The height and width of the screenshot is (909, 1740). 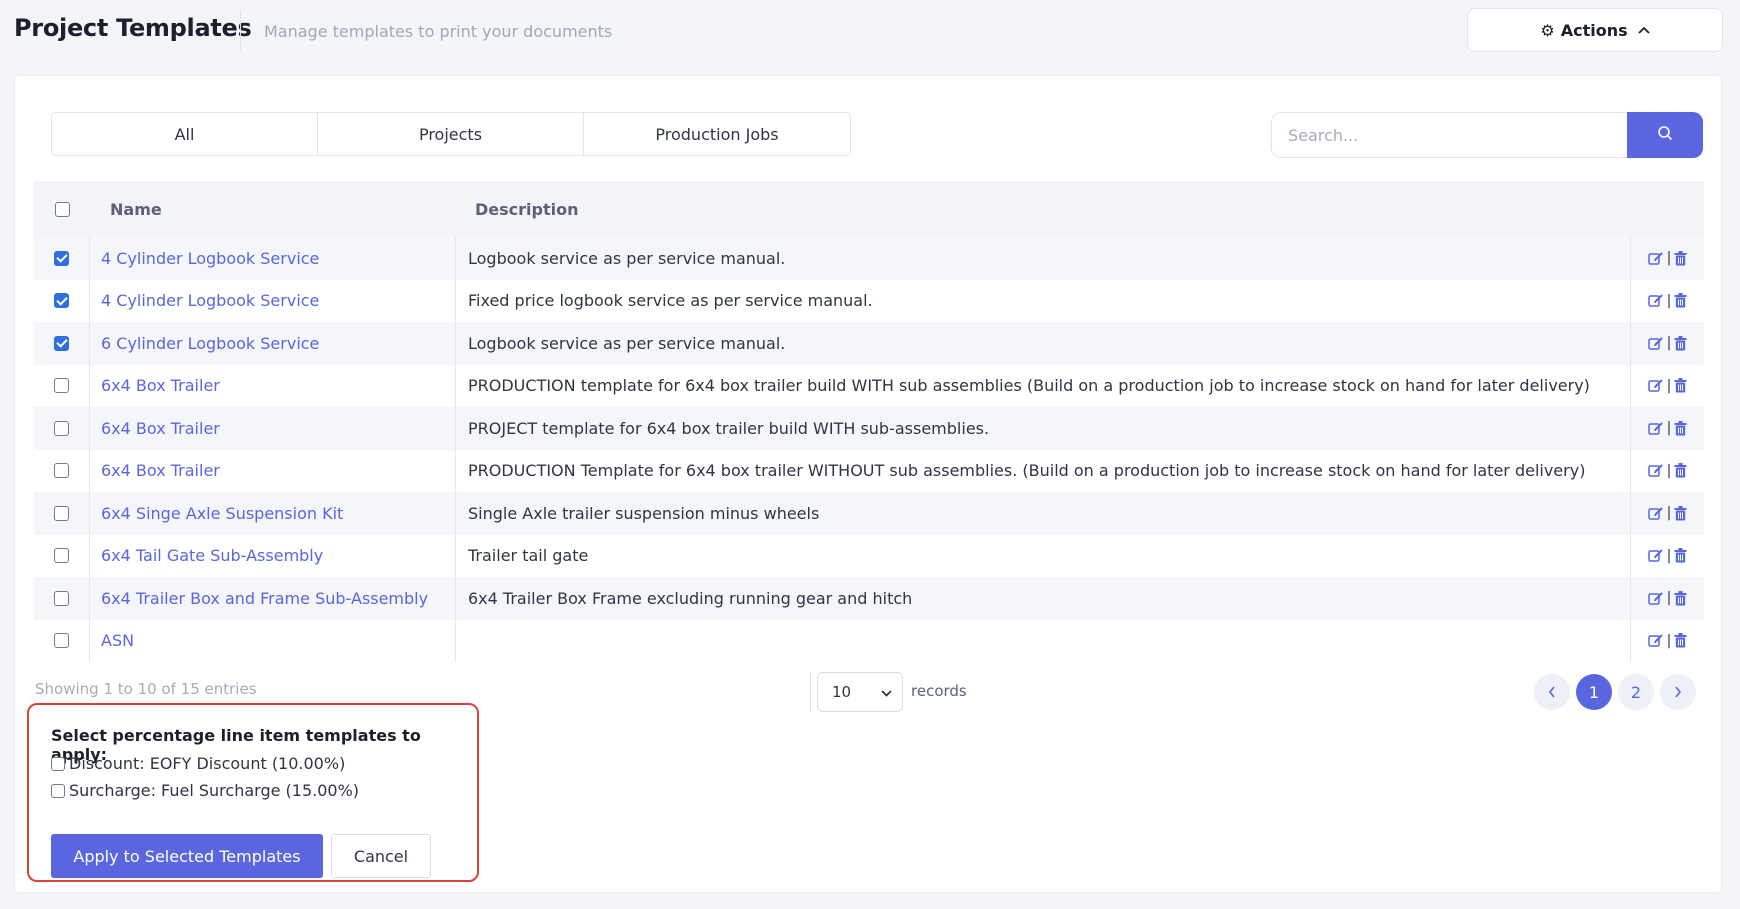 What do you see at coordinates (717, 134) in the screenshot?
I see `tab-production-jobs: Production Jobs` at bounding box center [717, 134].